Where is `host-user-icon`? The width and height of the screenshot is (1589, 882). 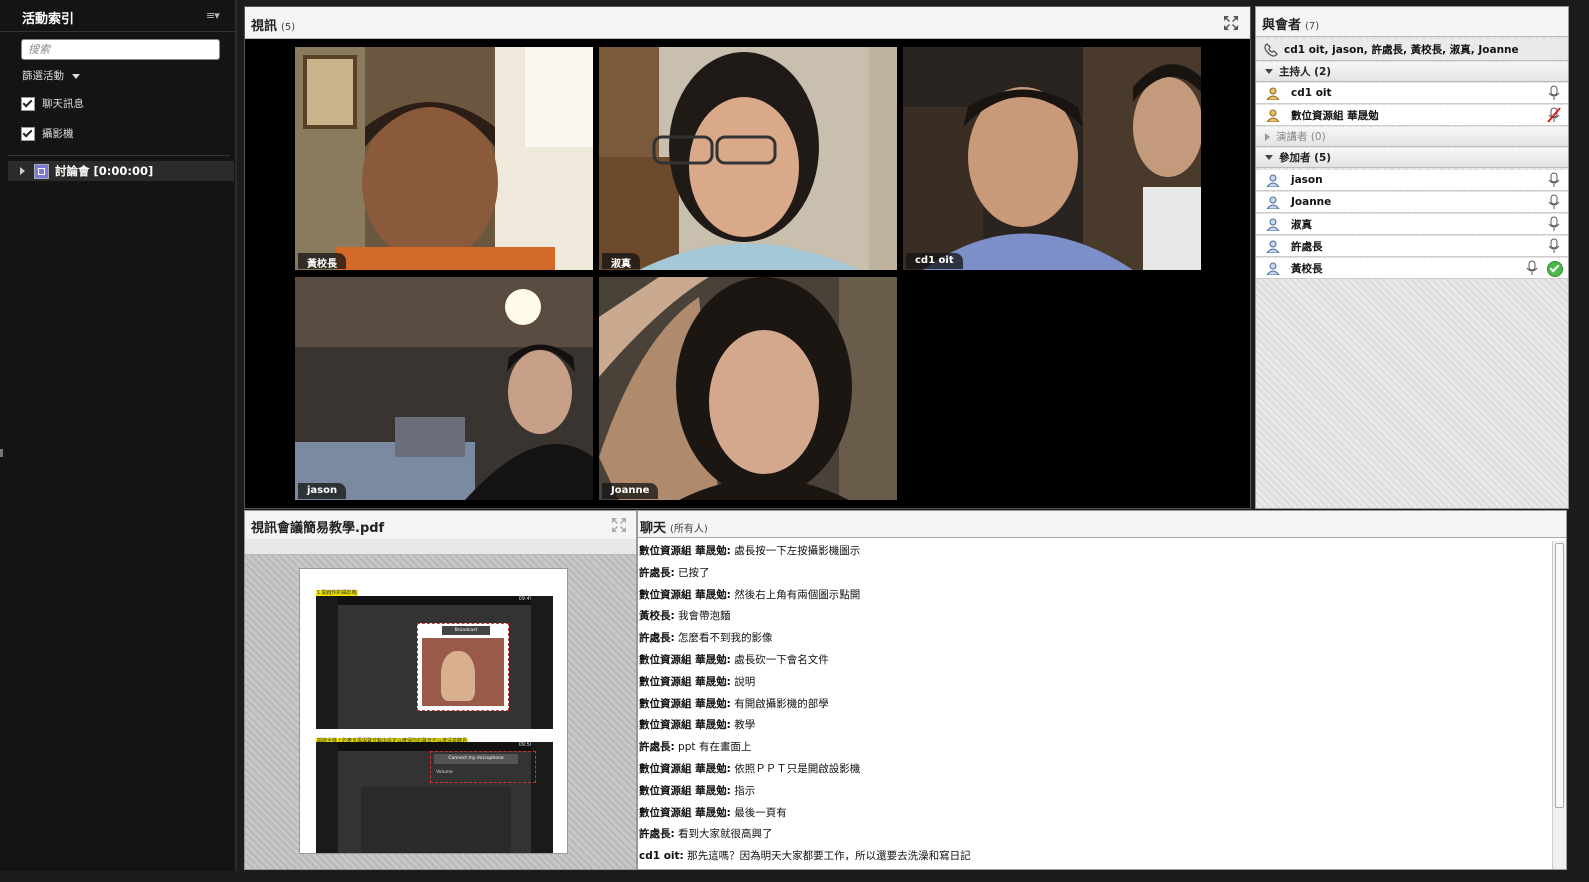 host-user-icon is located at coordinates (1273, 93).